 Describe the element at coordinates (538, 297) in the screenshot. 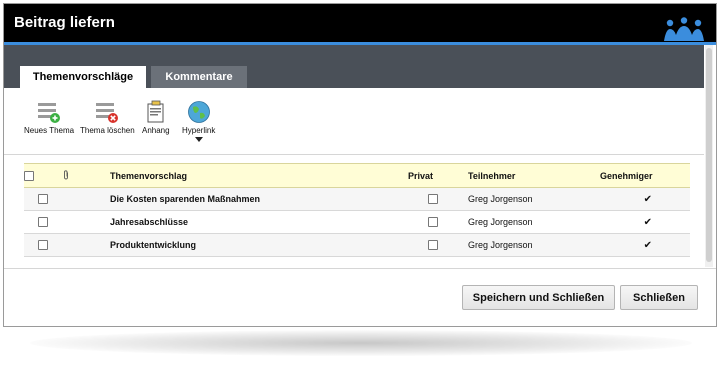

I see `save-and-close-button: Speichern und Schließen` at that location.